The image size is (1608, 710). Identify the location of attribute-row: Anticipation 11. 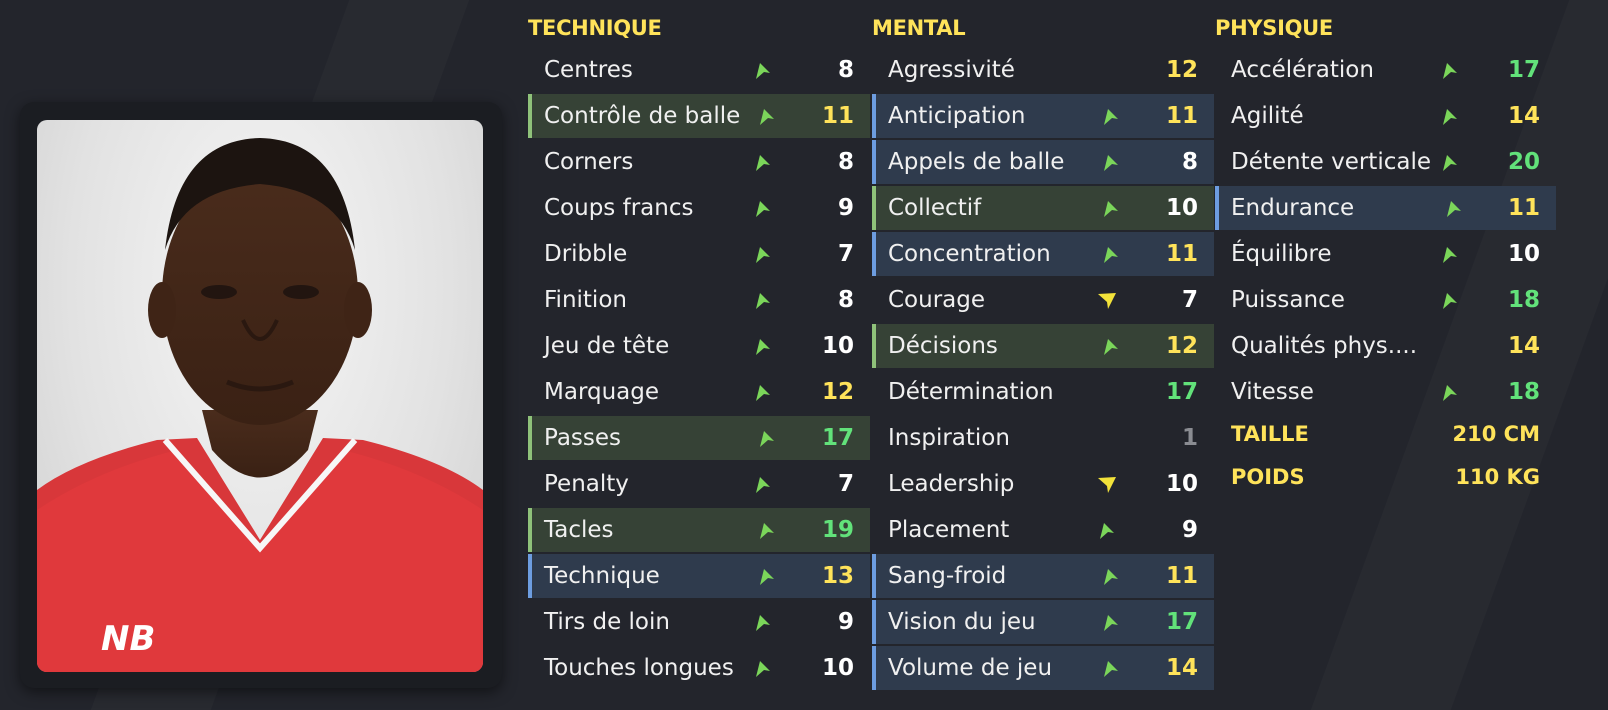
(1043, 116).